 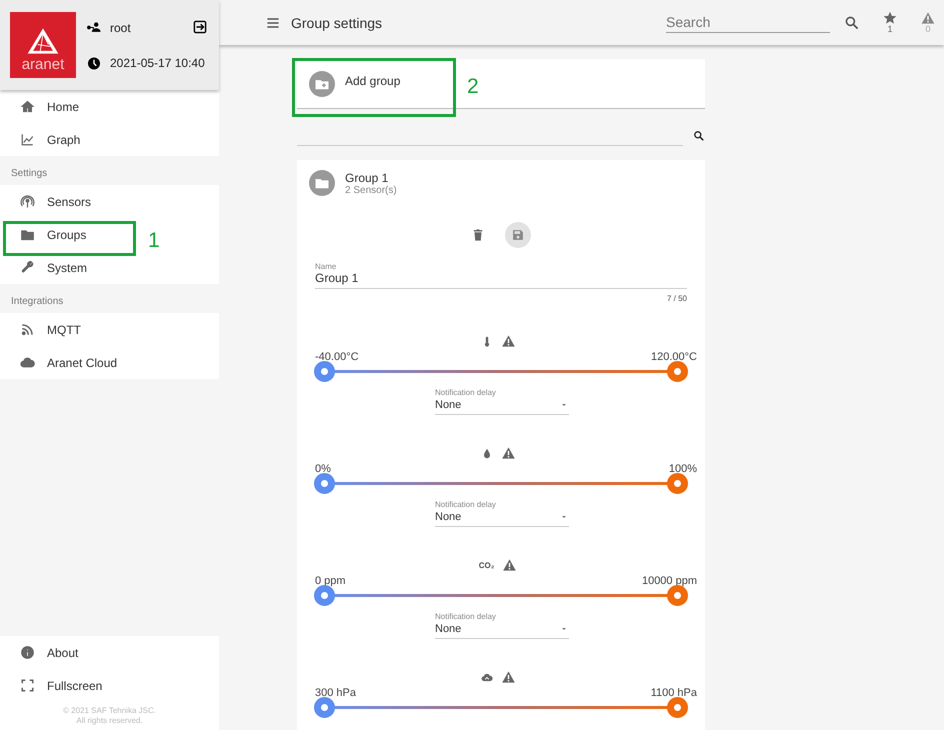 I want to click on callout-number: 1, so click(x=154, y=241).